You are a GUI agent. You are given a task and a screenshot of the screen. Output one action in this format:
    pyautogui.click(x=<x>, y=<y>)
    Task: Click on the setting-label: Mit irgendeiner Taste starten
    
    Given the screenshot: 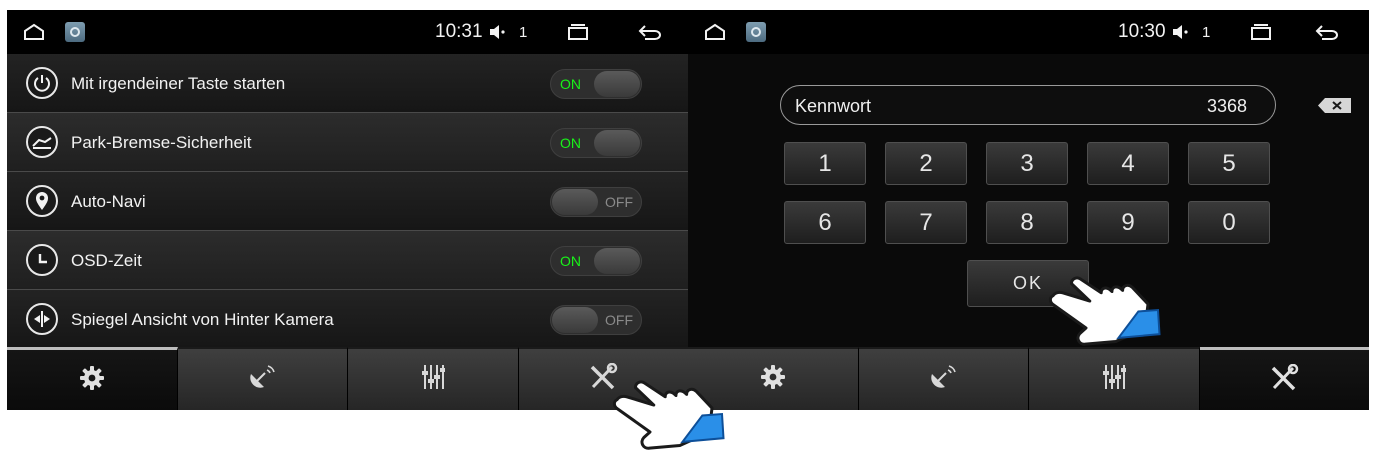 What is the action you would take?
    pyautogui.click(x=178, y=83)
    